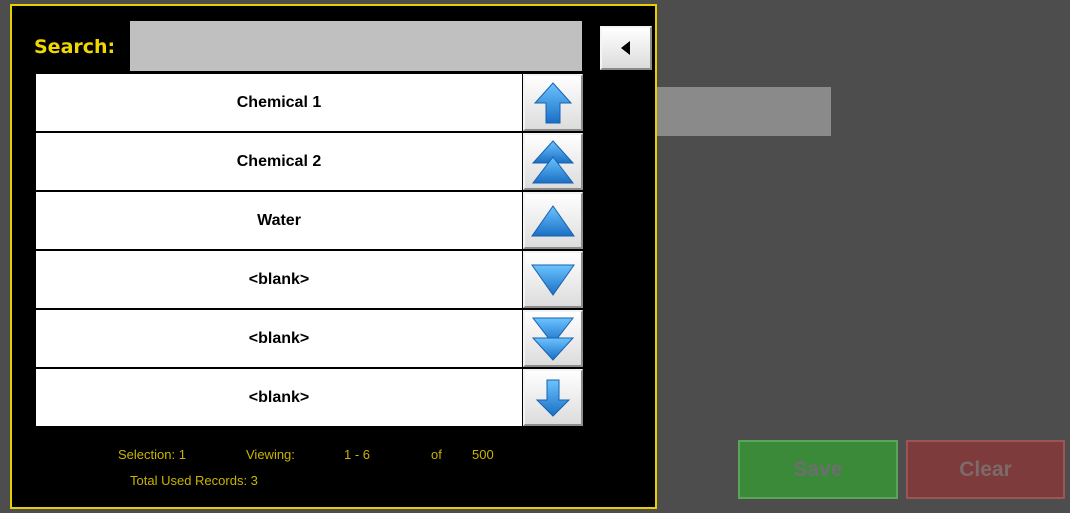  I want to click on total-records: 500, so click(483, 454).